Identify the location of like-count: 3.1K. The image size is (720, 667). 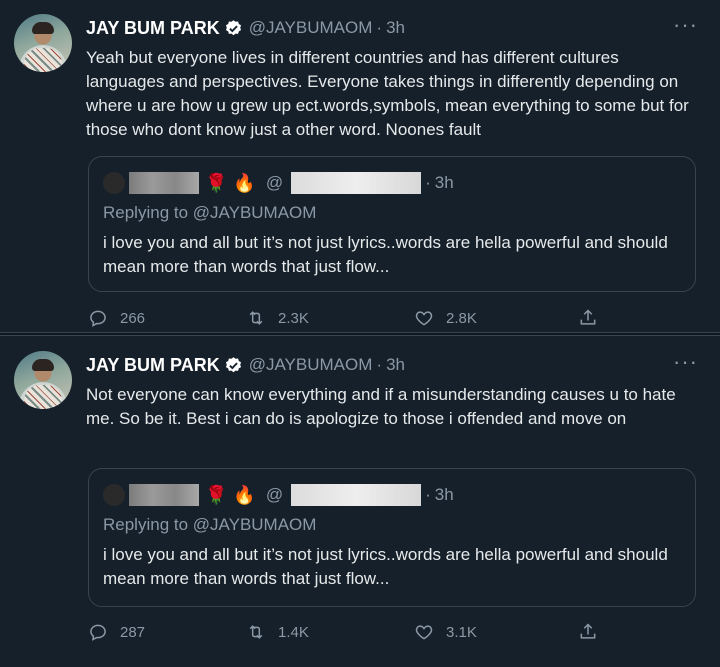
(461, 632).